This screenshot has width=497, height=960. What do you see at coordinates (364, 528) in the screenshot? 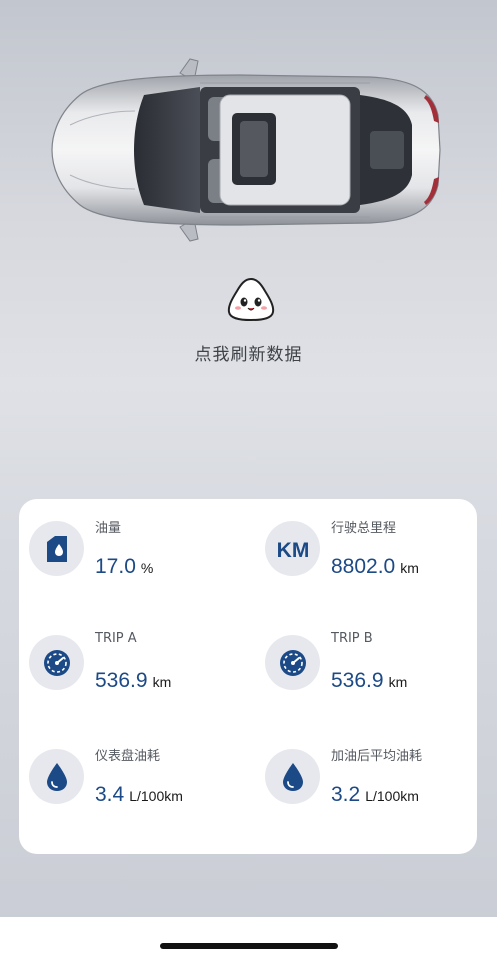
I see `stat-label: 行驶总里程` at bounding box center [364, 528].